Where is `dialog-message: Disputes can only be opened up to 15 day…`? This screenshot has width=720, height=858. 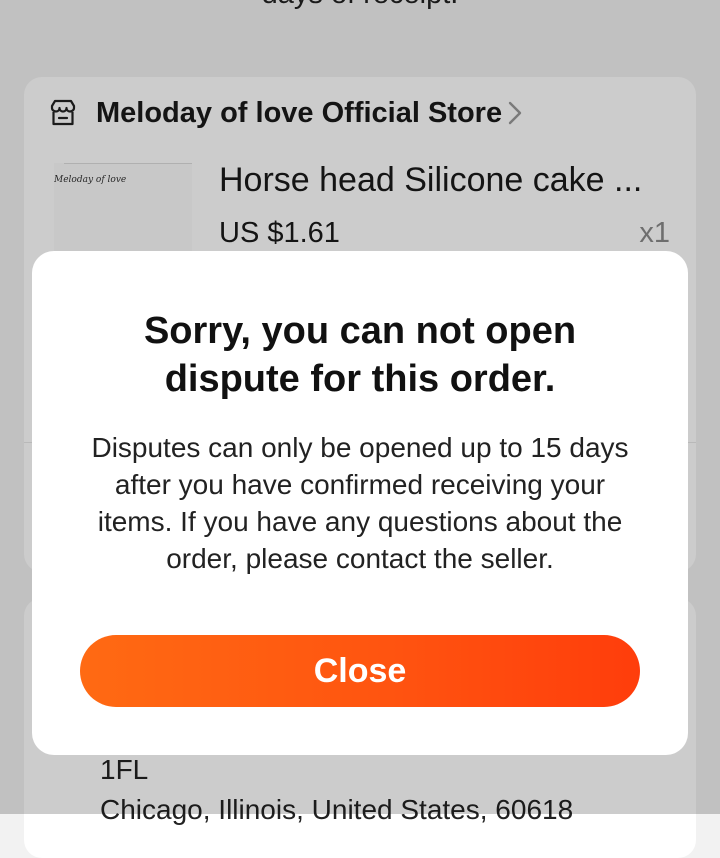 dialog-message: Disputes can only be opened up to 15 day… is located at coordinates (360, 503).